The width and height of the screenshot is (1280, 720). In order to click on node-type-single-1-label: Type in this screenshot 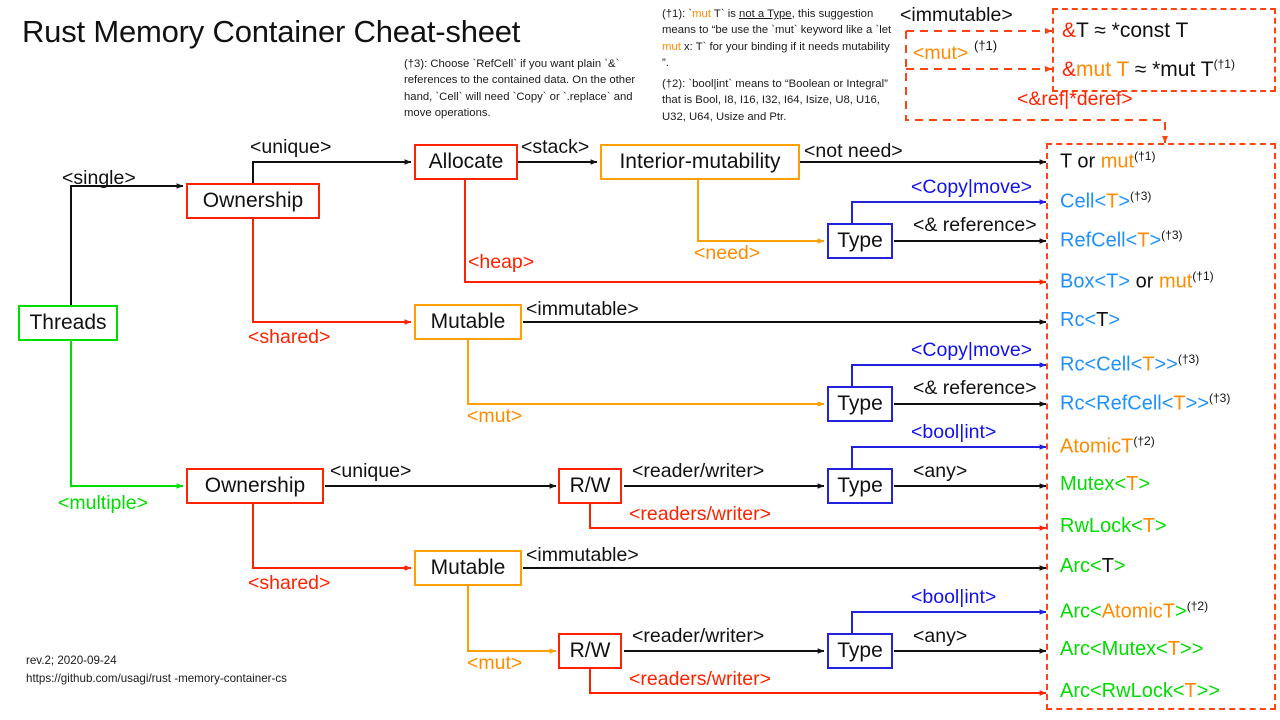, I will do `click(860, 240)`.